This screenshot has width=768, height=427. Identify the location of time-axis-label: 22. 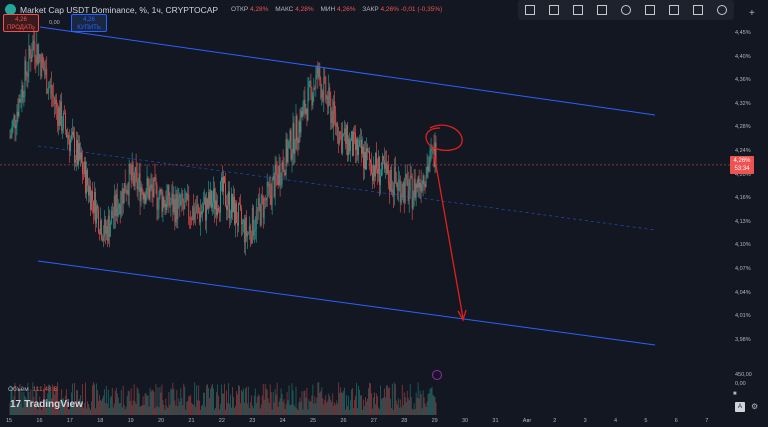
(221, 421).